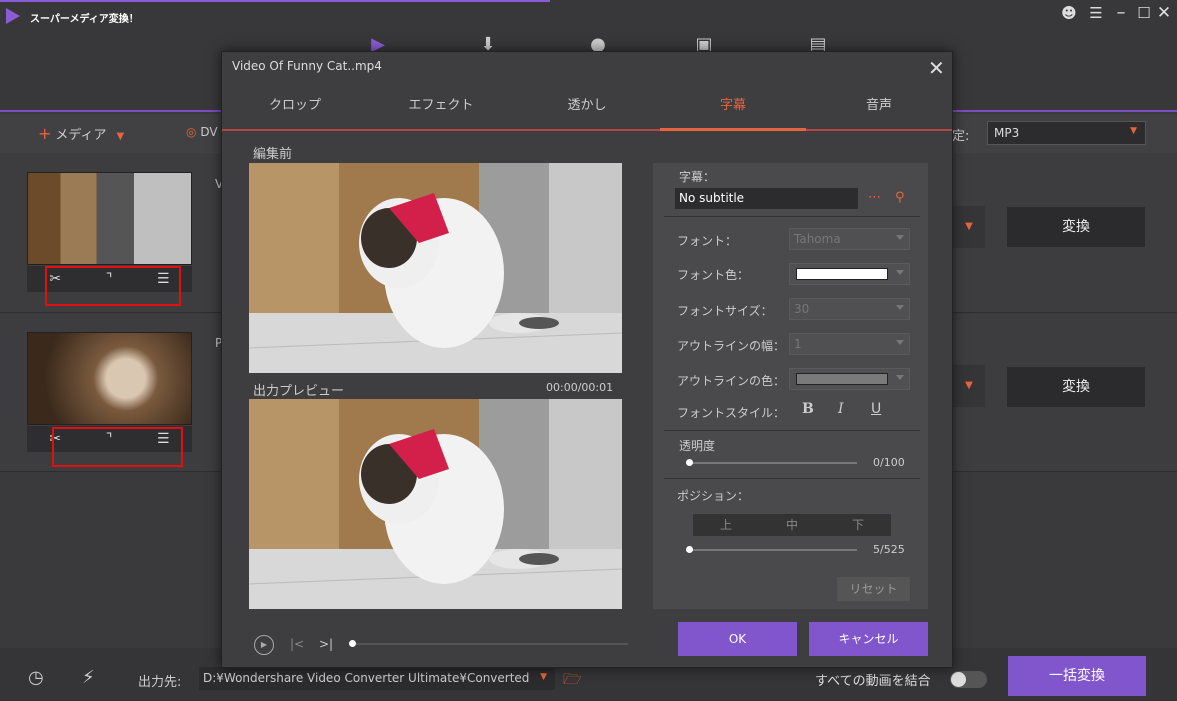  I want to click on search-icon: ⚲, so click(900, 197).